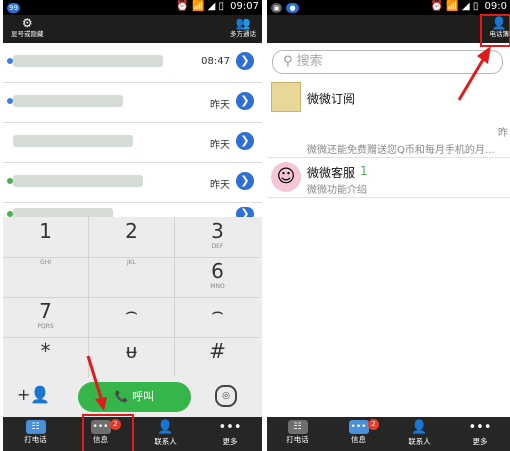 Image resolution: width=510 pixels, height=451 pixels. Describe the element at coordinates (495, 6) in the screenshot. I see `status-time: 09:0` at that location.